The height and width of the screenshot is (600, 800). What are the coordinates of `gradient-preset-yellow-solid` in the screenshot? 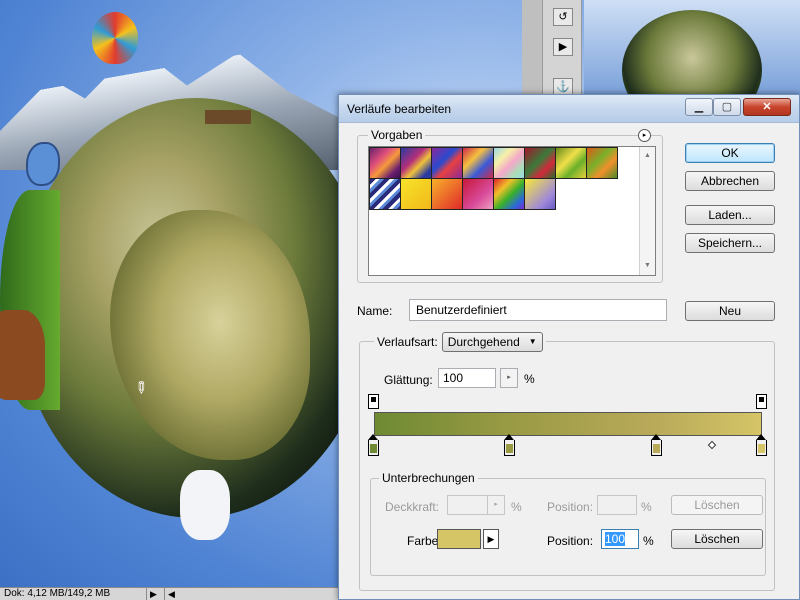 It's located at (416, 194).